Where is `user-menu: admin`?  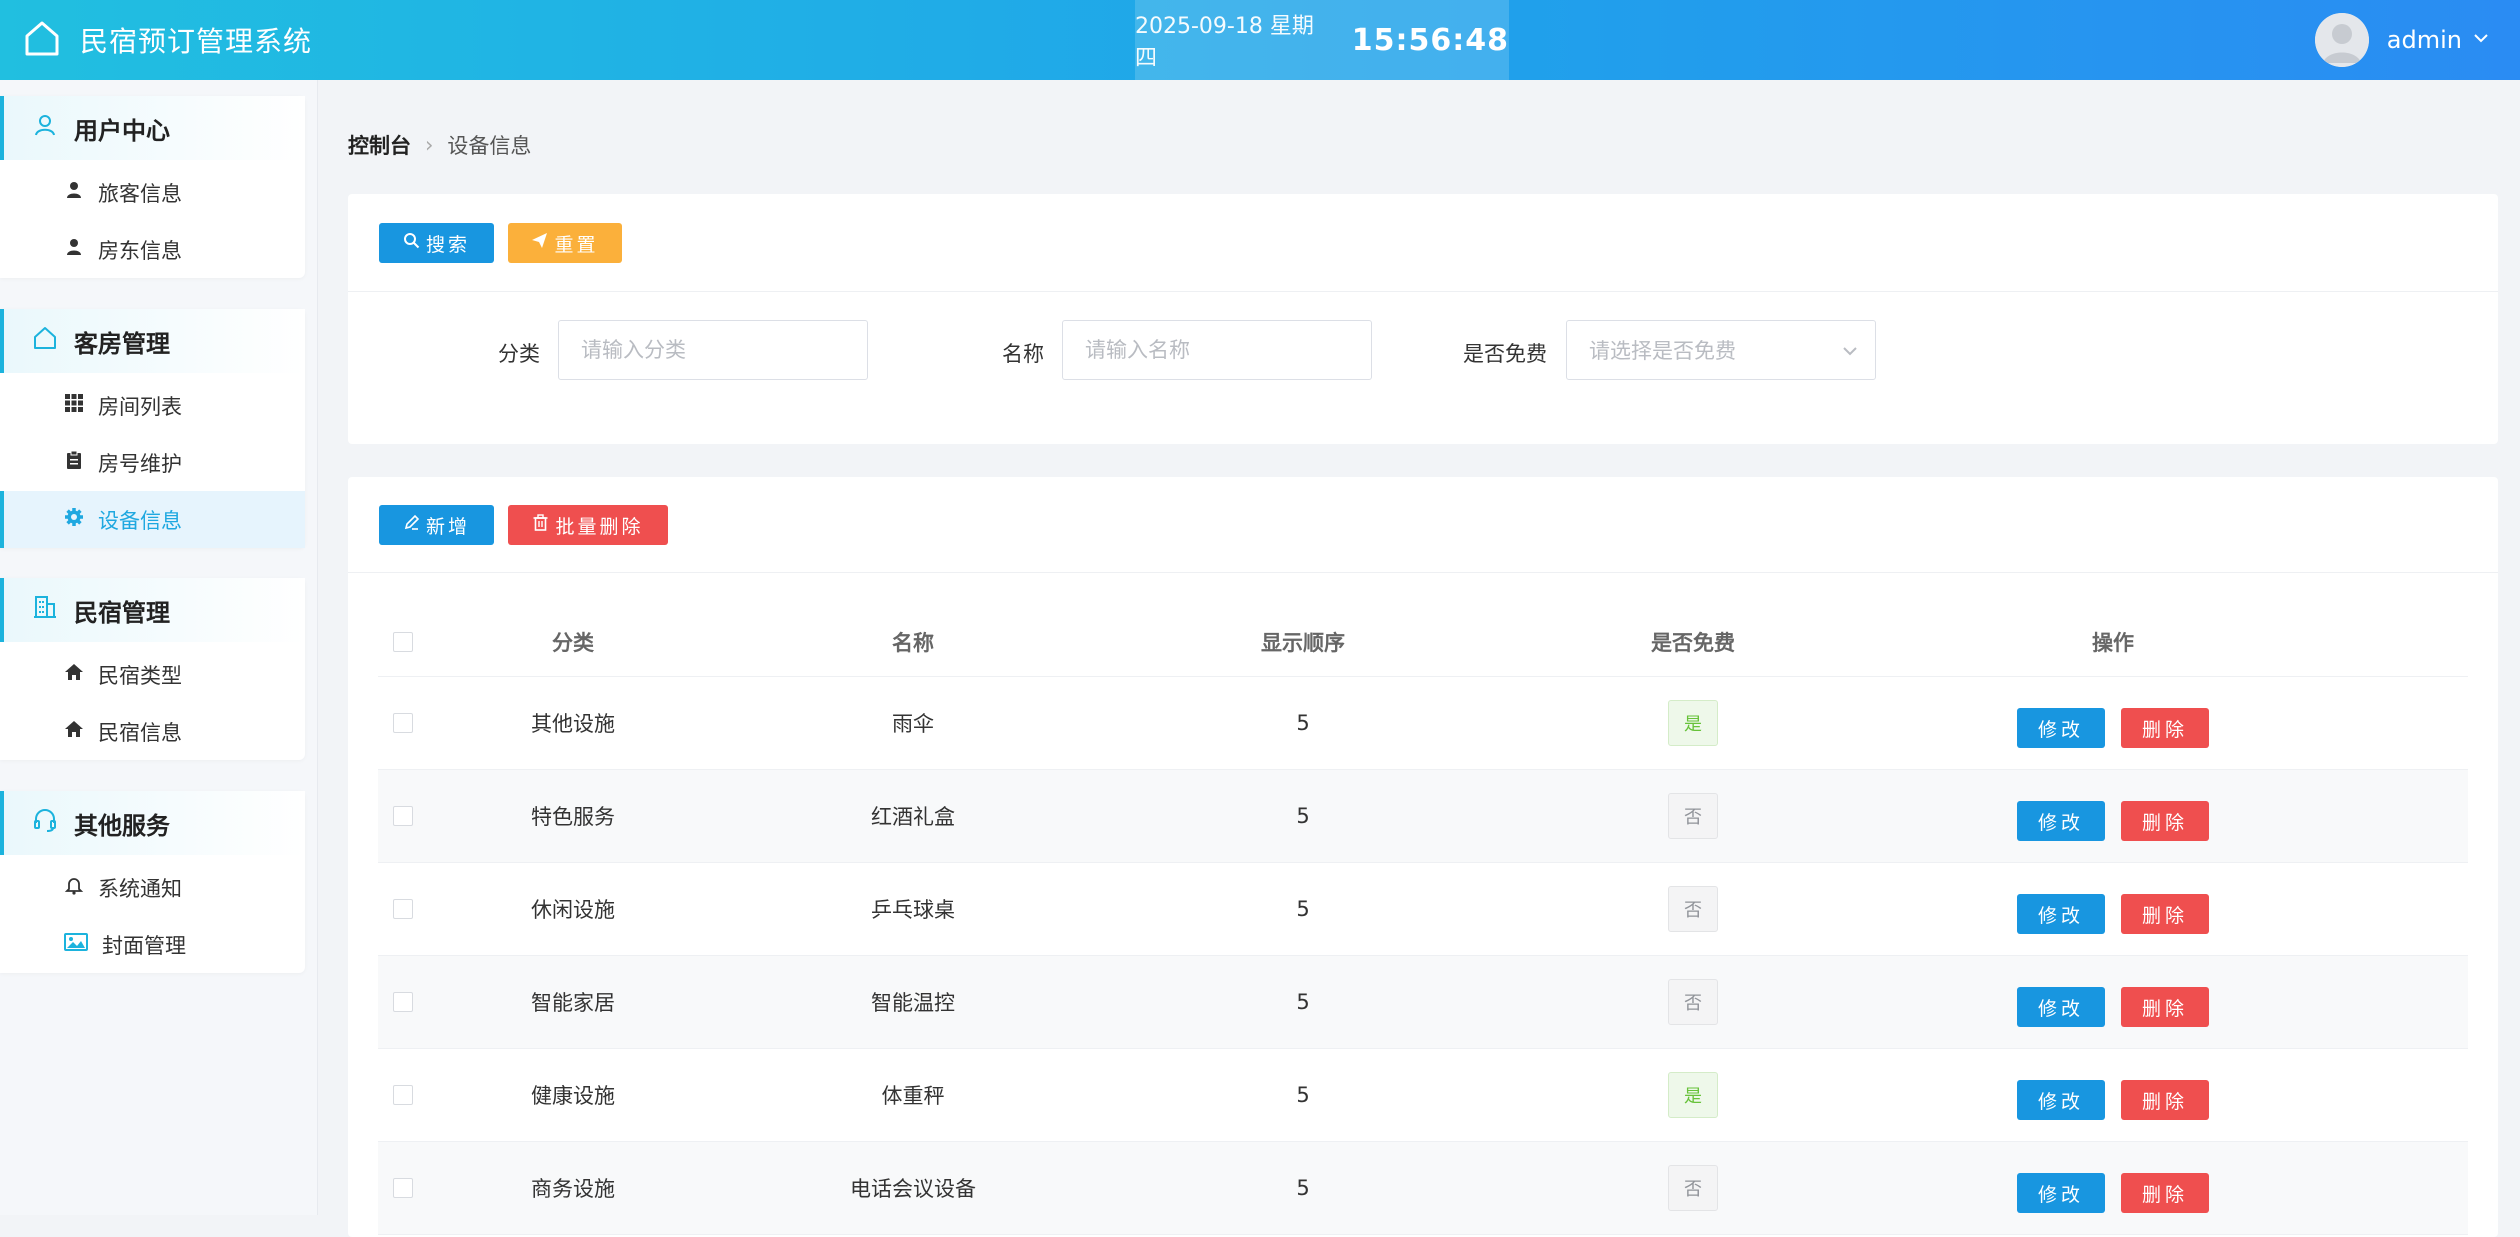
user-menu: admin is located at coordinates (2402, 40).